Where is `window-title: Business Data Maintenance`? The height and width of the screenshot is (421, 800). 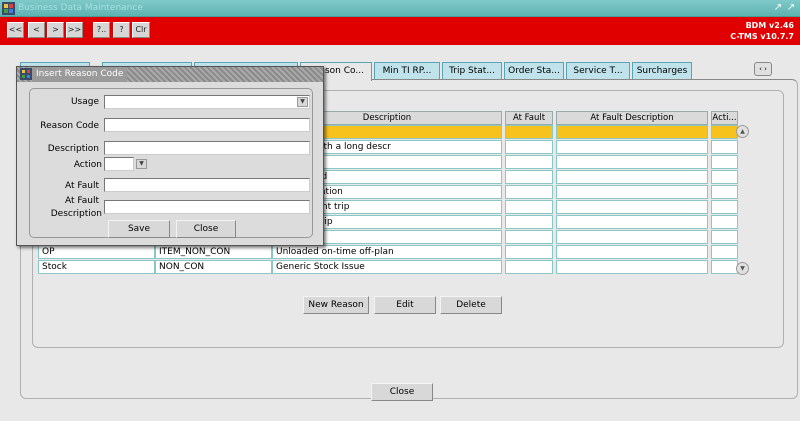 window-title: Business Data Maintenance is located at coordinates (80, 8).